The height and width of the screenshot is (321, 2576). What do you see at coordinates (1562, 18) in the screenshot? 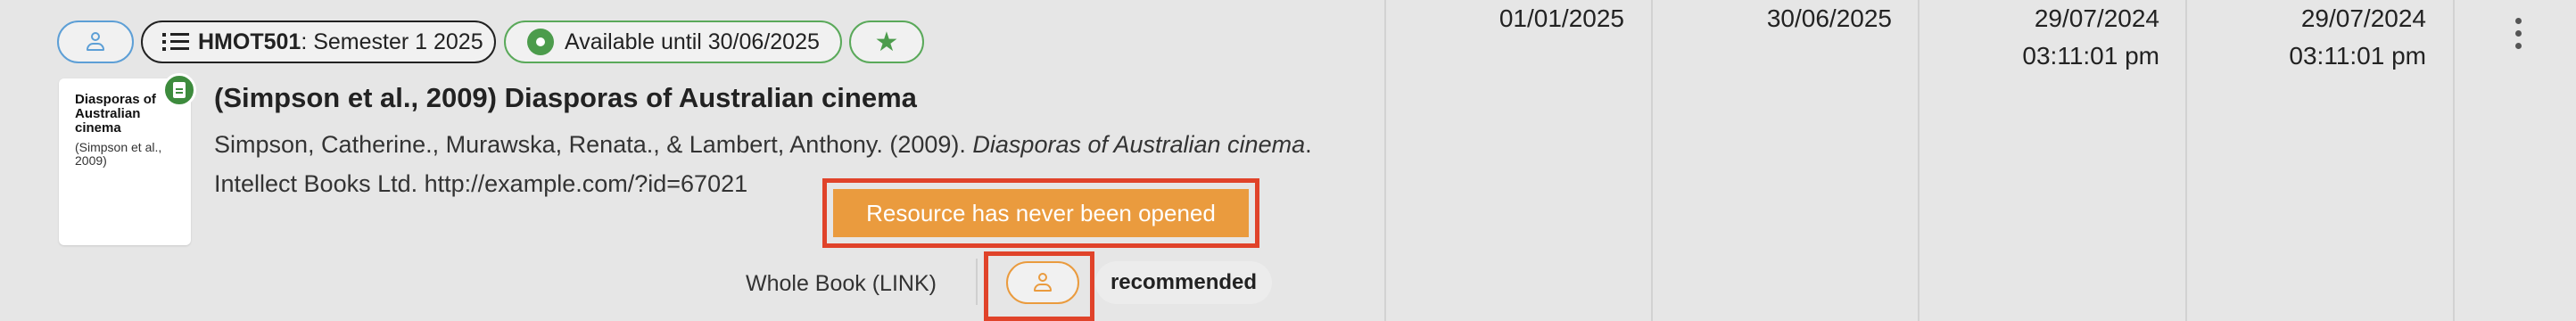
I see `start-date: 01/01/2025` at bounding box center [1562, 18].